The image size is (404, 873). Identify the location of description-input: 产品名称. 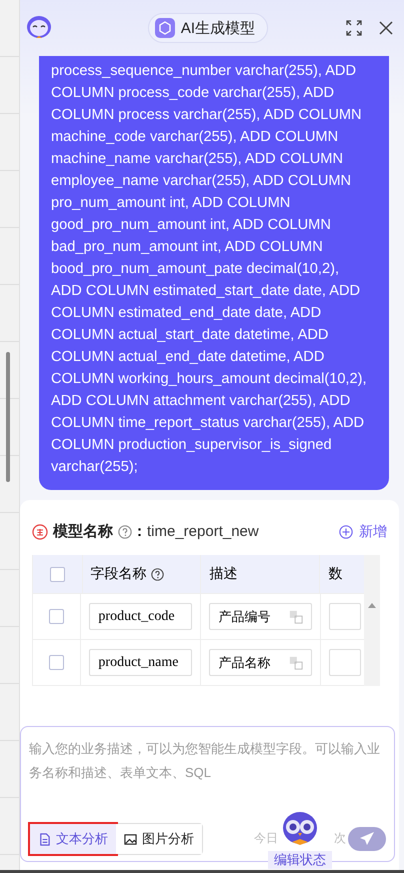
(260, 662).